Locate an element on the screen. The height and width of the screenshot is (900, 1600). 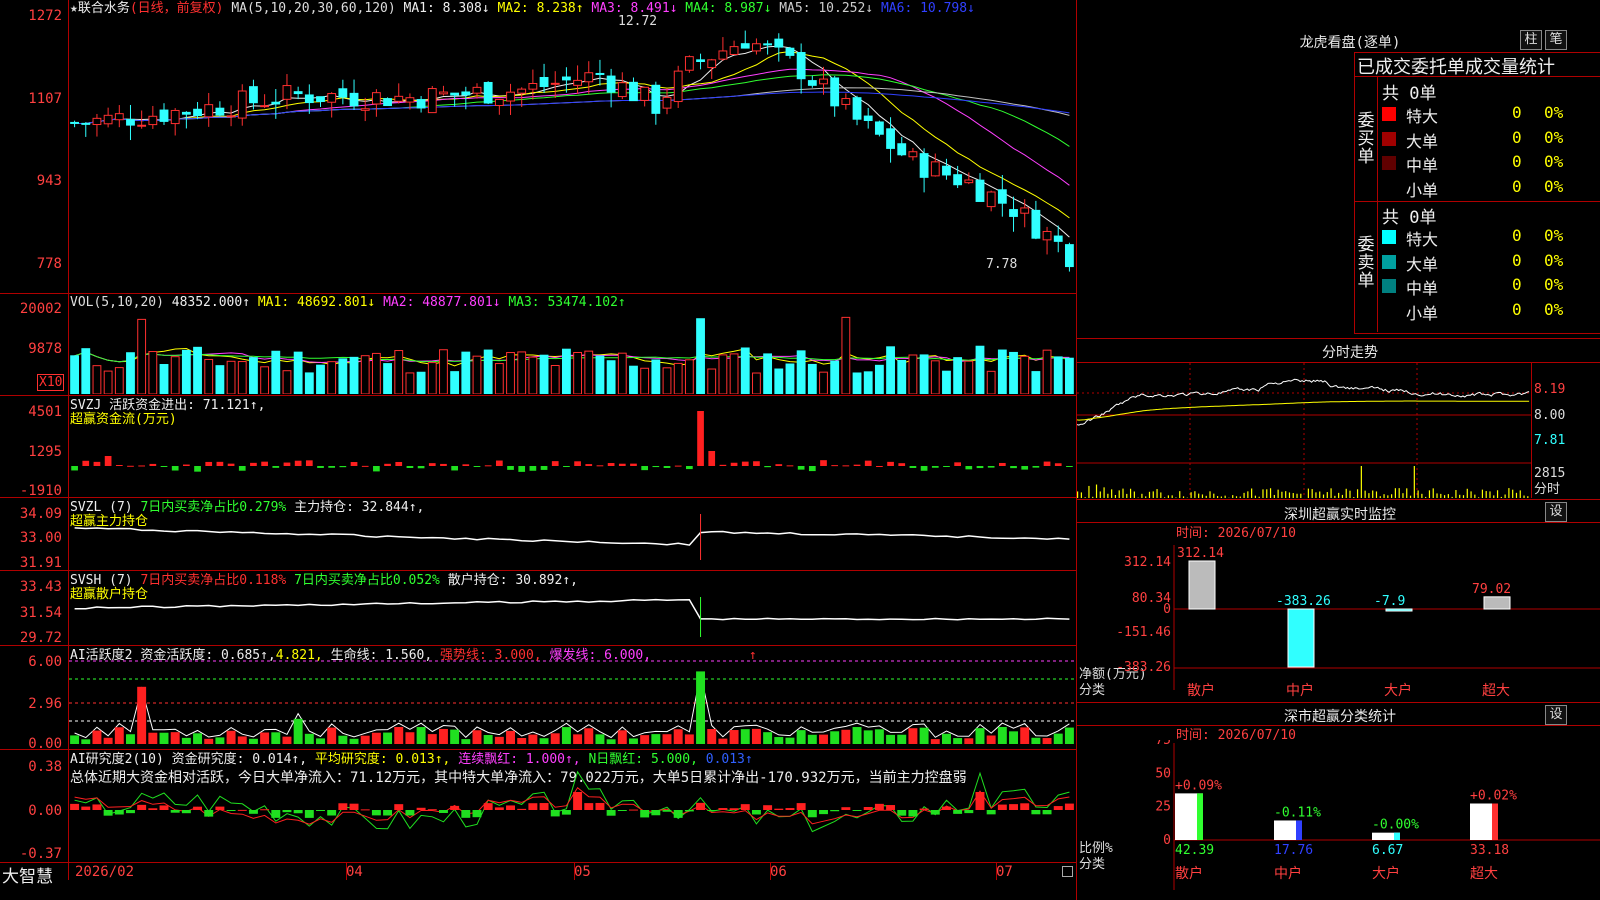
order-row: 大单 0 0% is located at coordinates (1489, 139).